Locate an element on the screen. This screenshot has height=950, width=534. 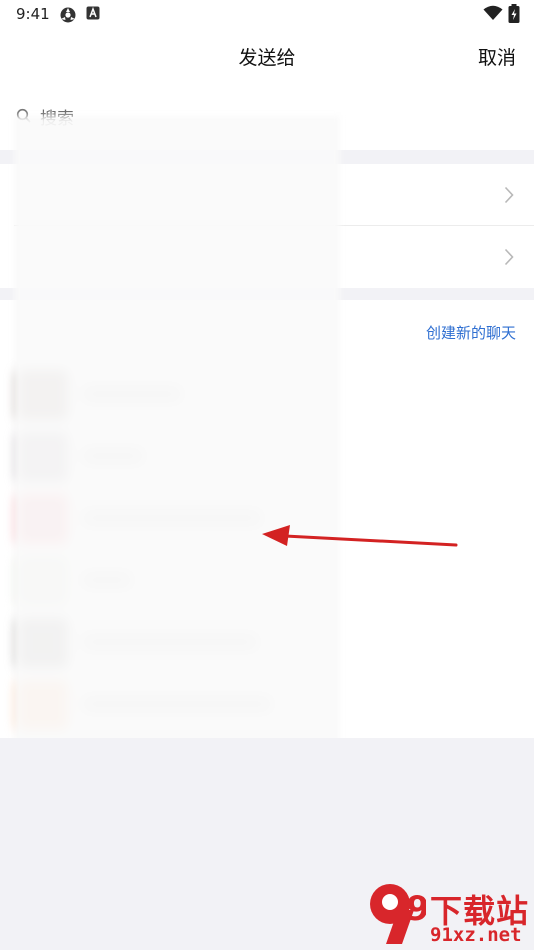
create-new-chat-link: 创建新的聊天 is located at coordinates (471, 332).